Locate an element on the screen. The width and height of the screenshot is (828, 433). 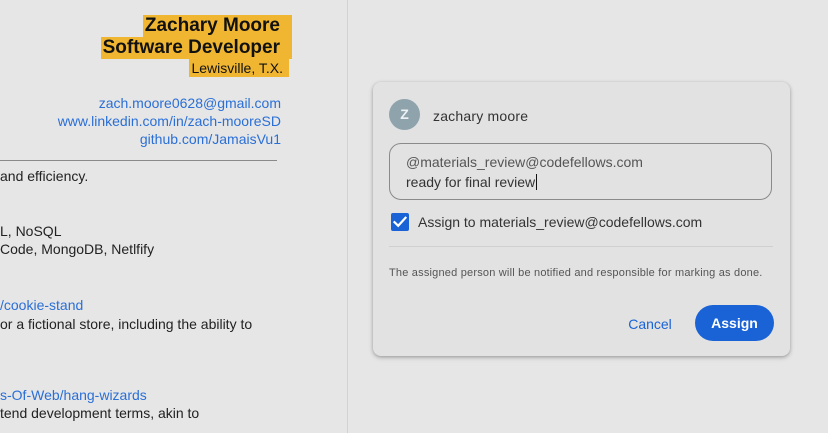
summary-text: and efficiency. is located at coordinates (44, 176).